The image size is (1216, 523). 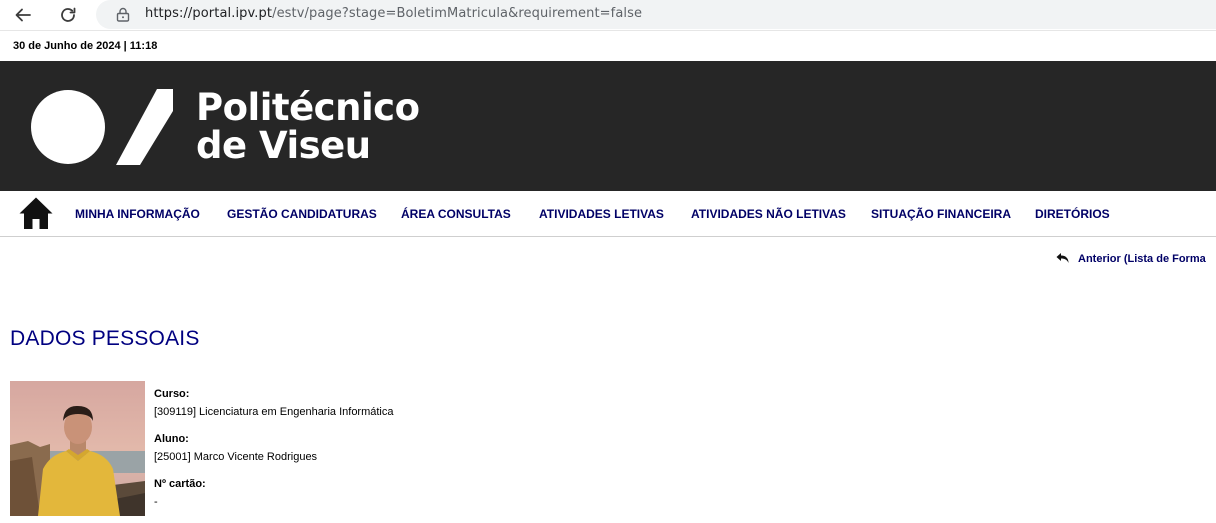 I want to click on reload-icon, so click(x=68, y=15).